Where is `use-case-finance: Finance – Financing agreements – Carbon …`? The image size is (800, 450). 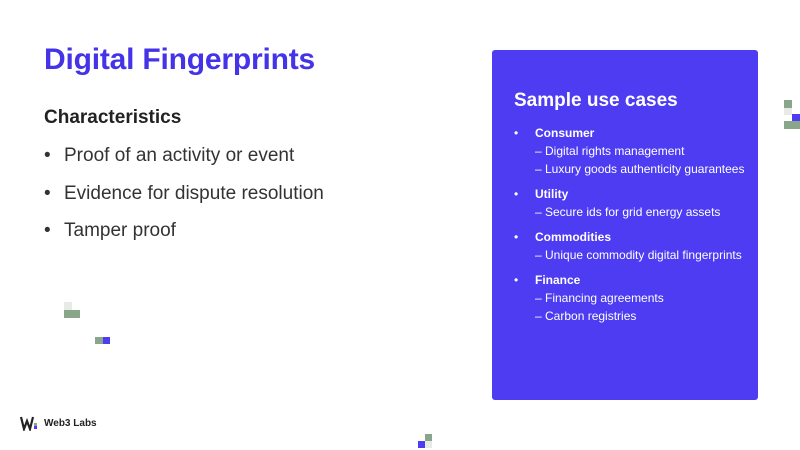
use-case-finance: Finance – Financing agreements – Carbon … is located at coordinates (632, 298).